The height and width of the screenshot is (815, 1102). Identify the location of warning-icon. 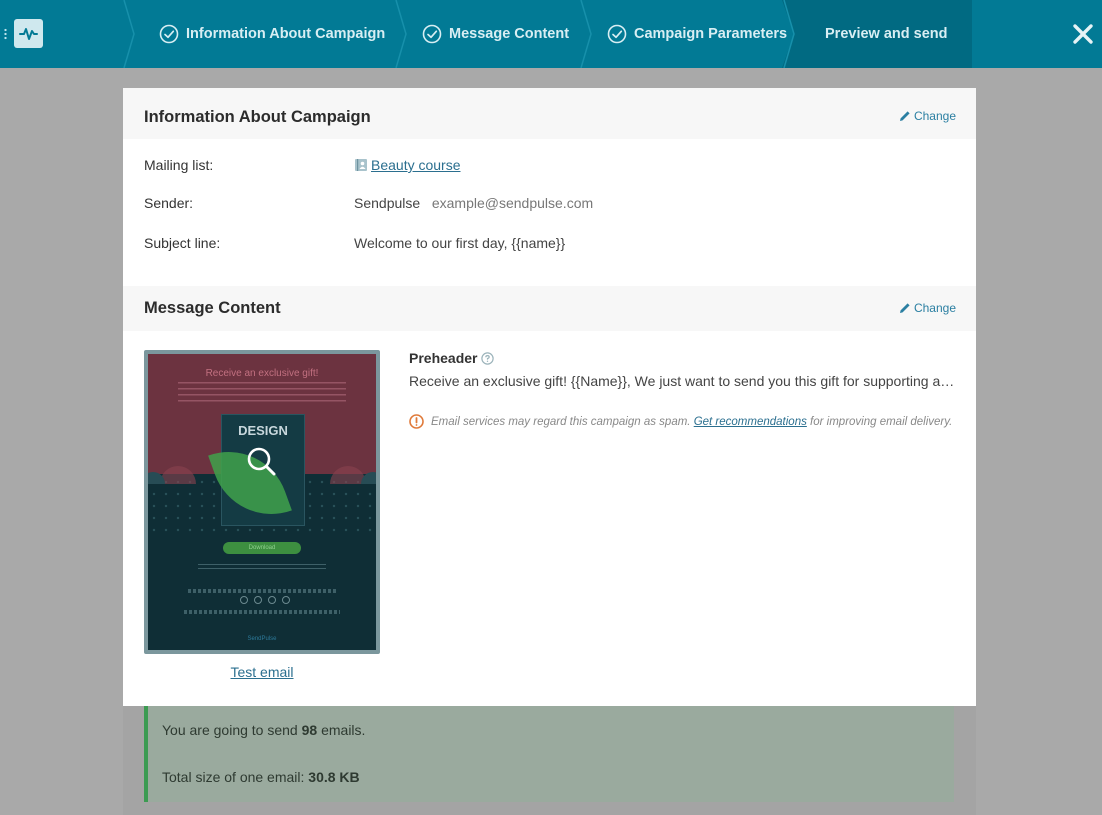
(416, 421).